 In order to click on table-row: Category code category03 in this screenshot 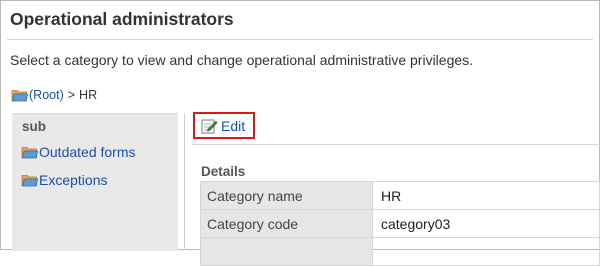, I will do `click(400, 223)`.